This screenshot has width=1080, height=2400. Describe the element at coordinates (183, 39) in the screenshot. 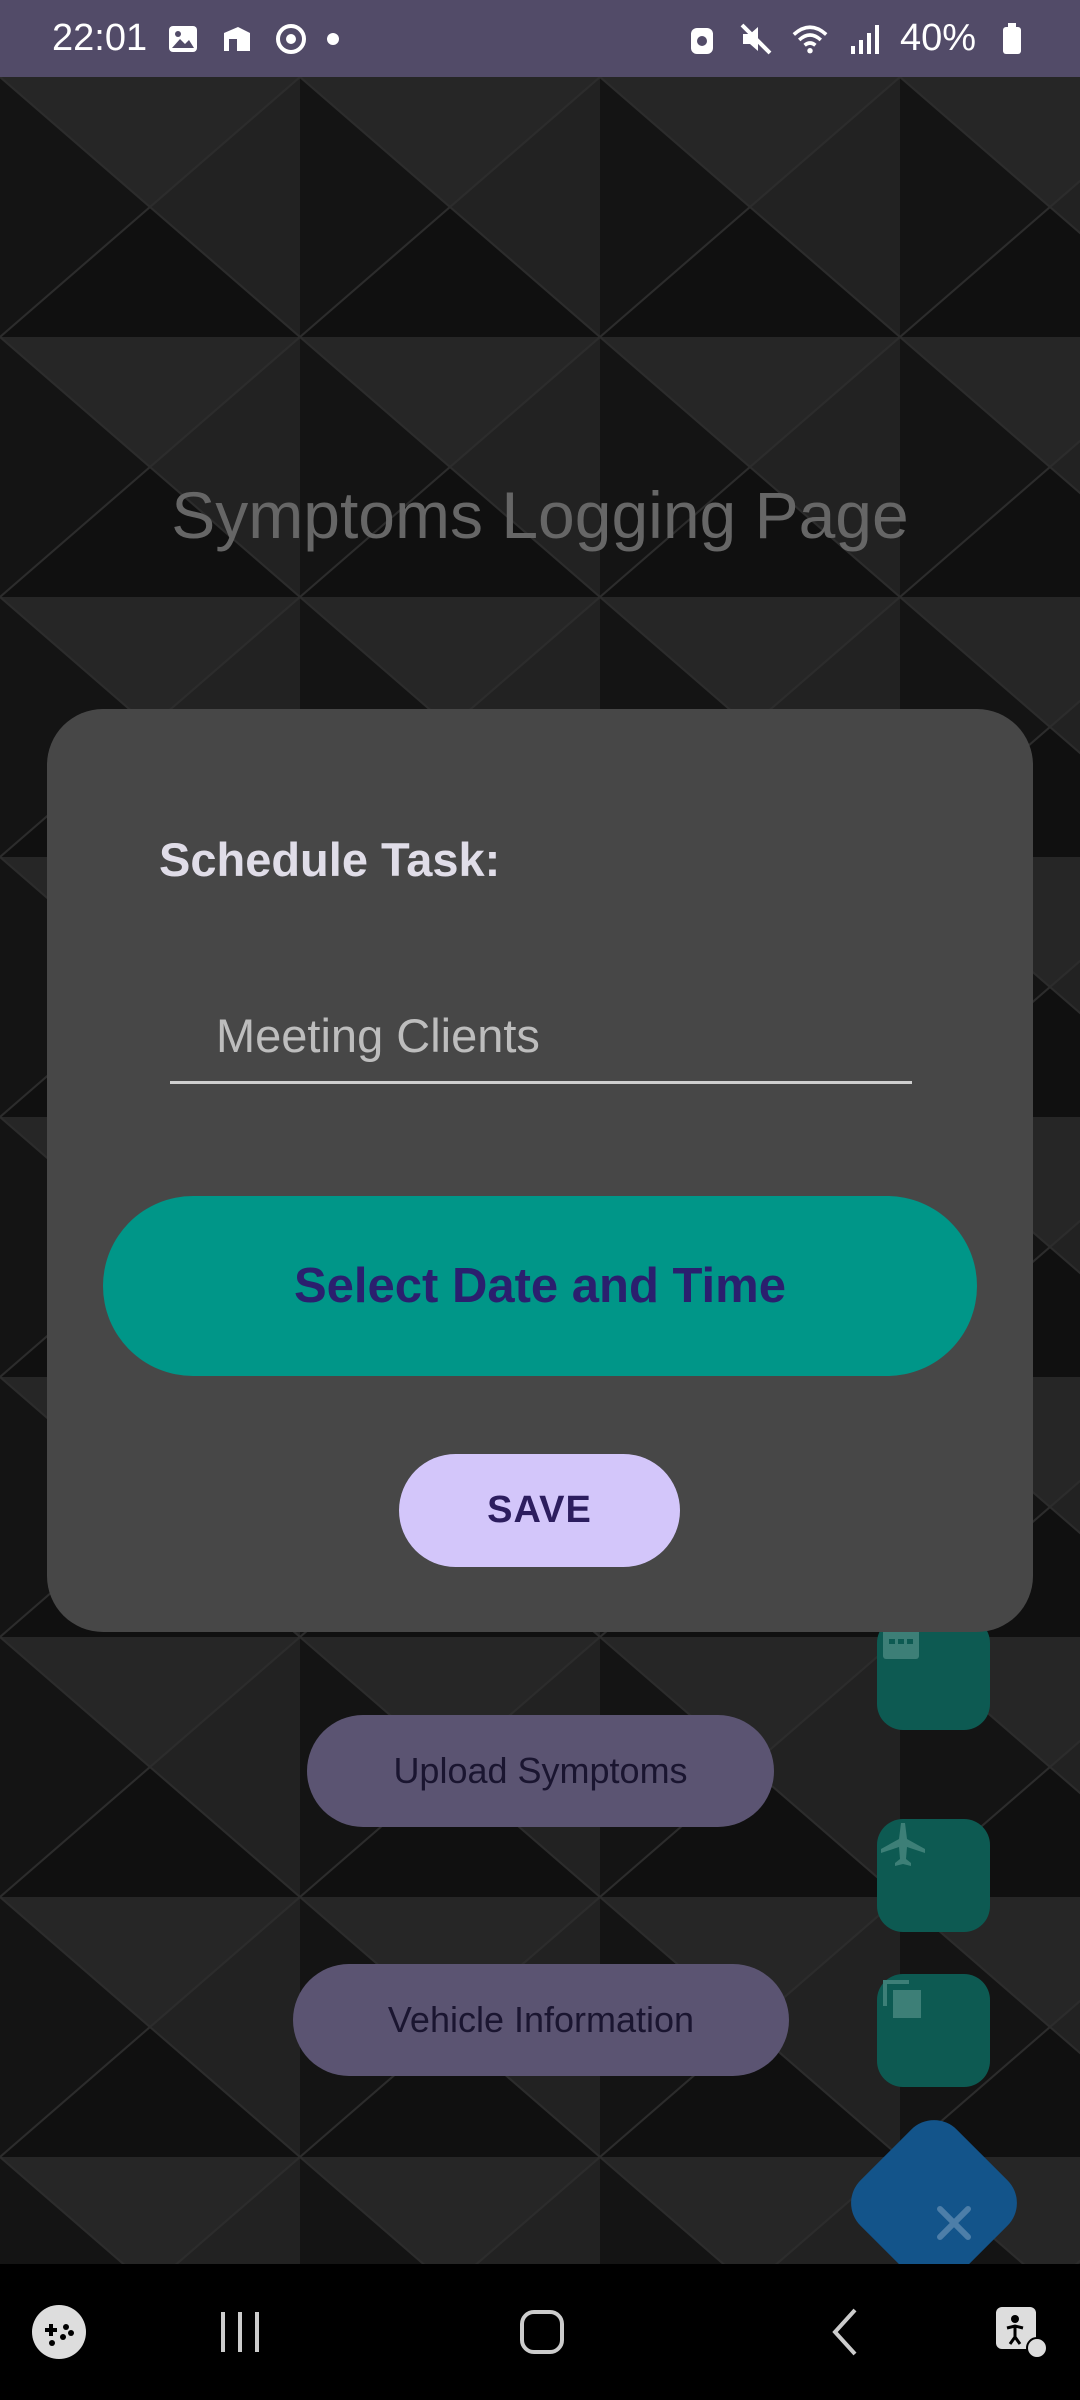

I see `image-icon` at that location.